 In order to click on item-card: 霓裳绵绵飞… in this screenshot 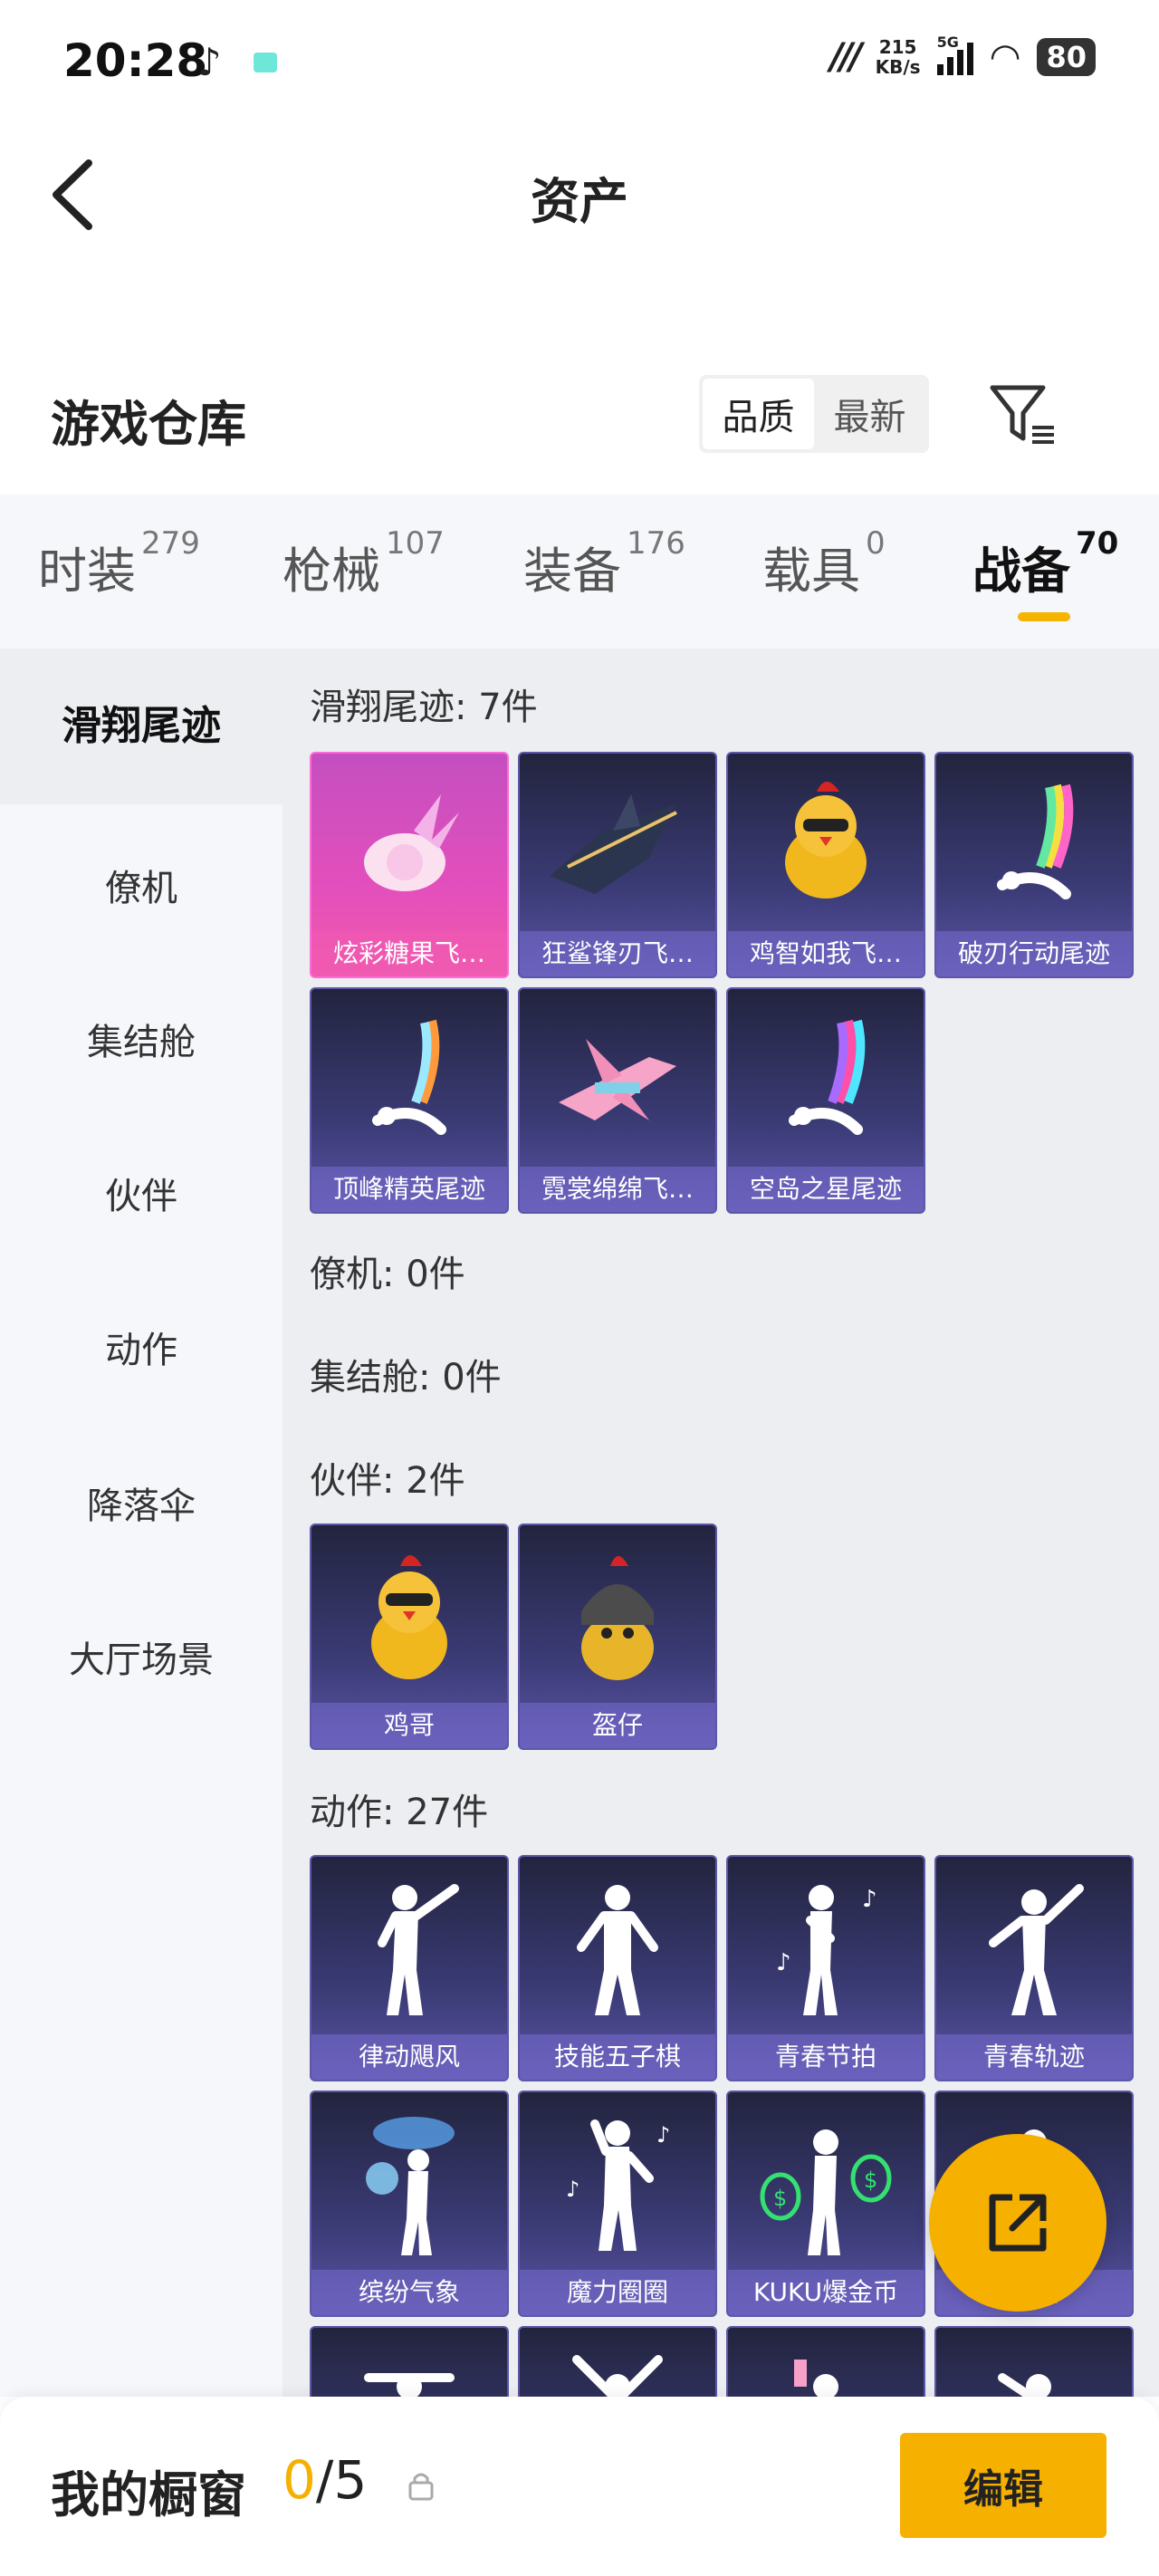, I will do `click(618, 1100)`.